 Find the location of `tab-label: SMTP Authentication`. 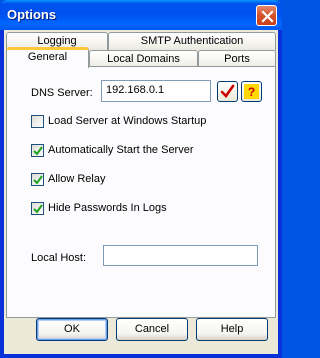

tab-label: SMTP Authentication is located at coordinates (192, 41).